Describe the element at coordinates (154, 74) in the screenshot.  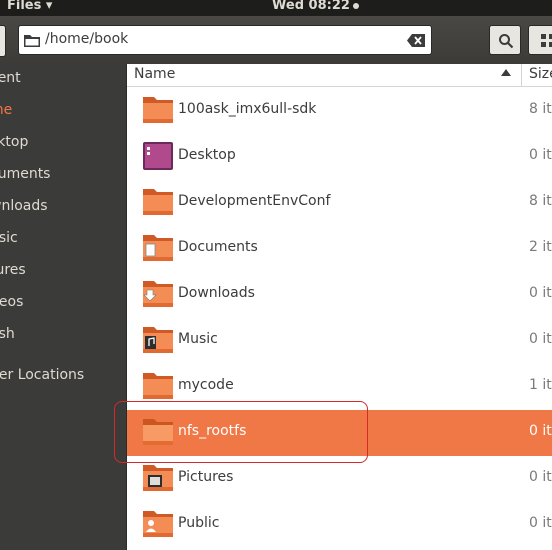
I see `column-name-header: Name` at that location.